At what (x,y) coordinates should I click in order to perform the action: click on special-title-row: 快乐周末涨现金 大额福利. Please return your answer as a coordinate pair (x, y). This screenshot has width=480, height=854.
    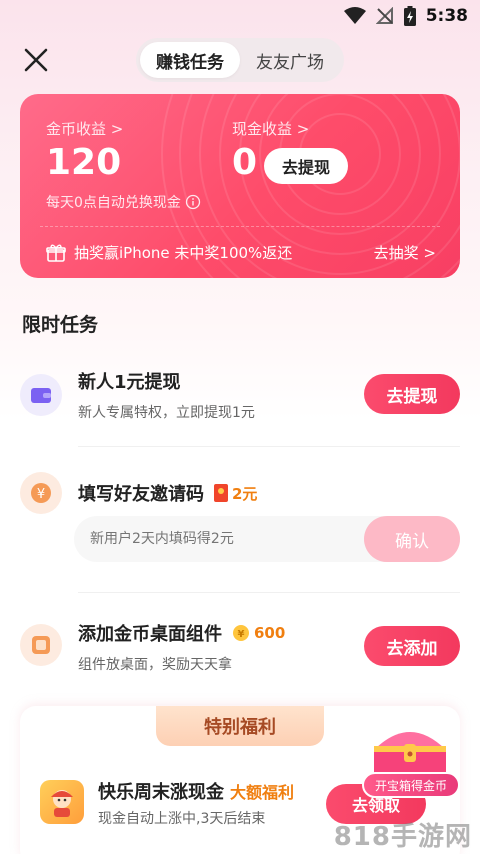
    Looking at the image, I should click on (196, 791).